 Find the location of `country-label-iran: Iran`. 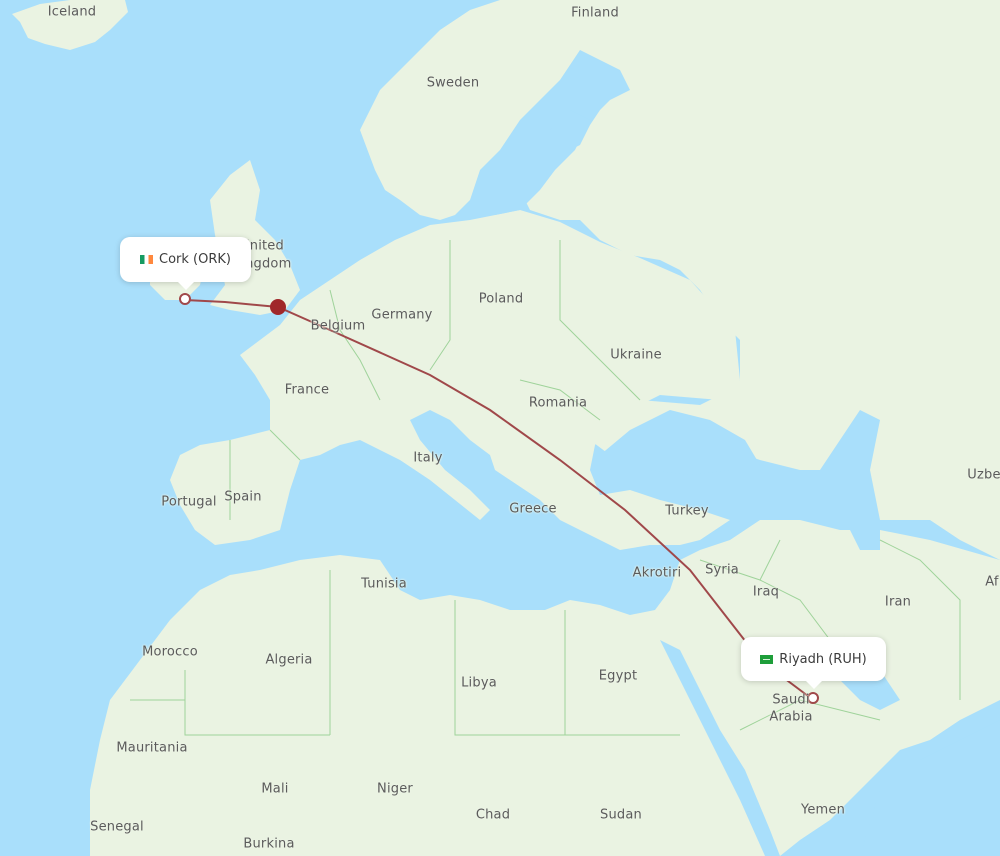

country-label-iran: Iran is located at coordinates (898, 602).